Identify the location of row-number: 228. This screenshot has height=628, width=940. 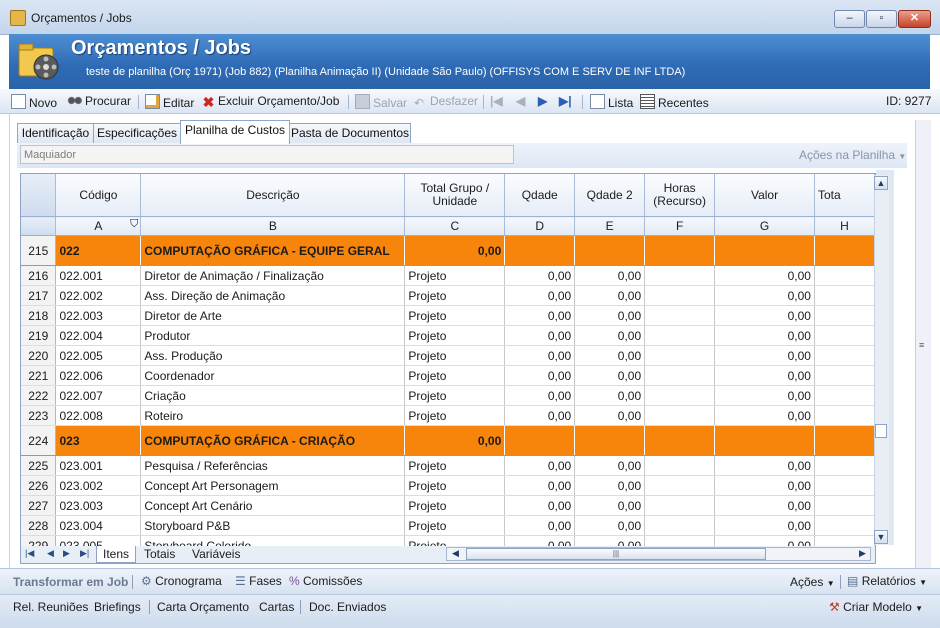
(39, 525).